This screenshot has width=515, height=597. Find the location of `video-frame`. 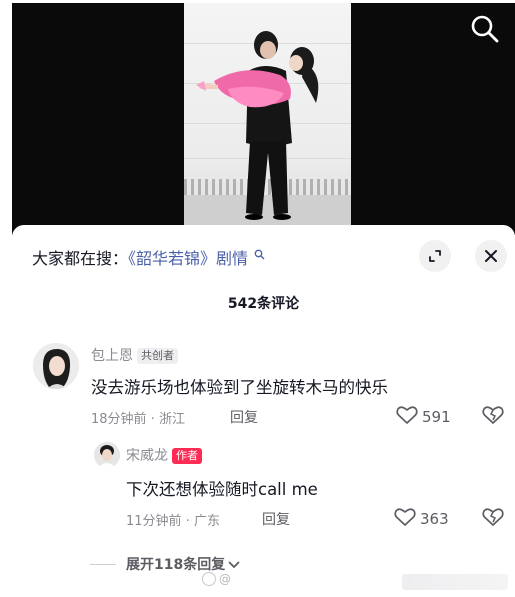

video-frame is located at coordinates (267, 114).